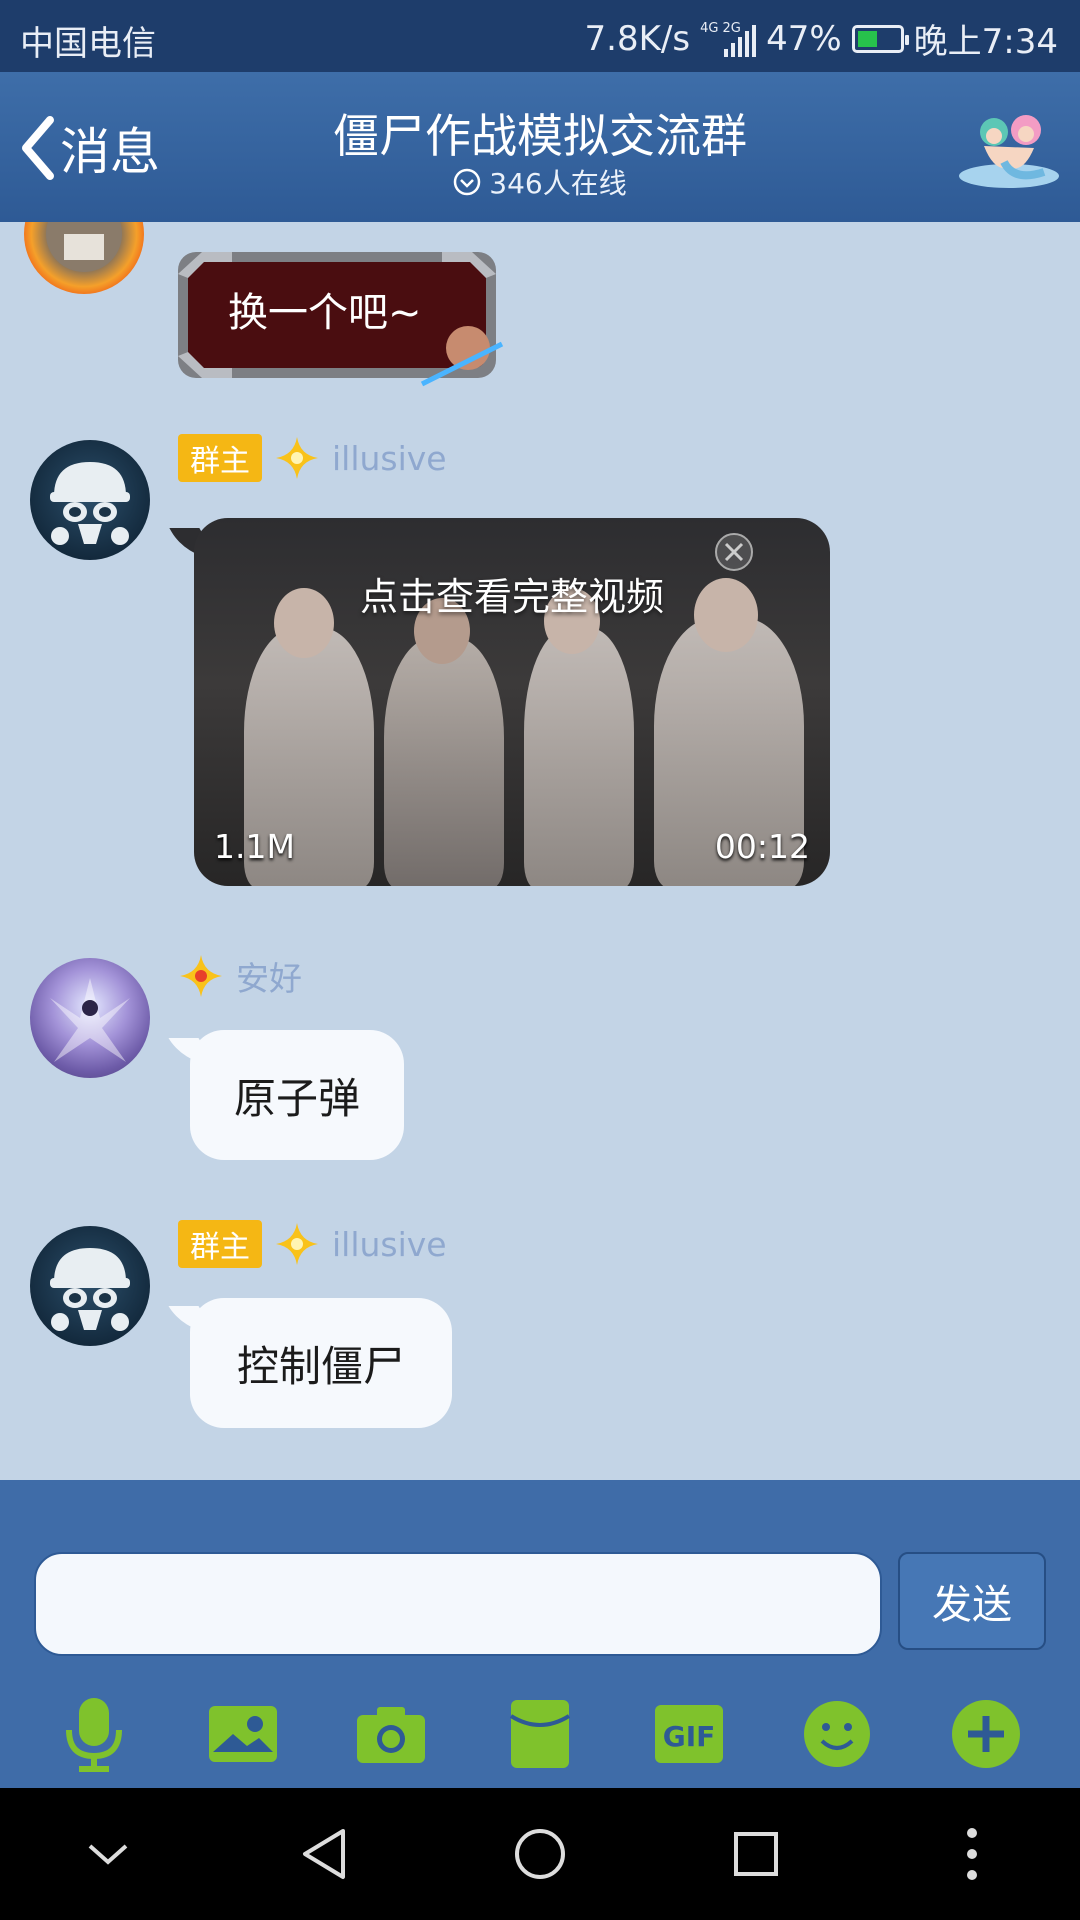 The width and height of the screenshot is (1080, 1920). Describe the element at coordinates (558, 183) in the screenshot. I see `online-label: 346人在线` at that location.